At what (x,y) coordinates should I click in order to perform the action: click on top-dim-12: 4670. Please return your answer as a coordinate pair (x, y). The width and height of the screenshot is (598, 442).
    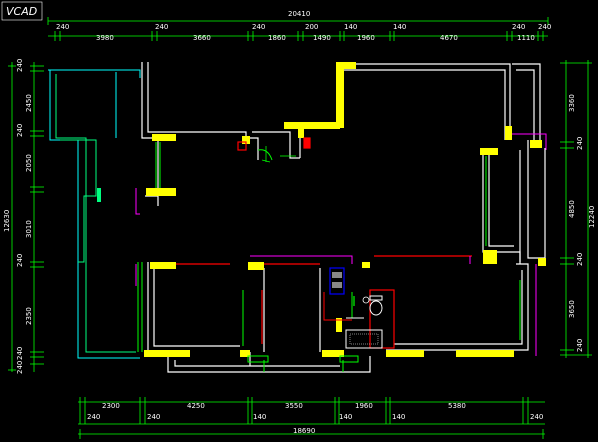
    Looking at the image, I should click on (449, 38).